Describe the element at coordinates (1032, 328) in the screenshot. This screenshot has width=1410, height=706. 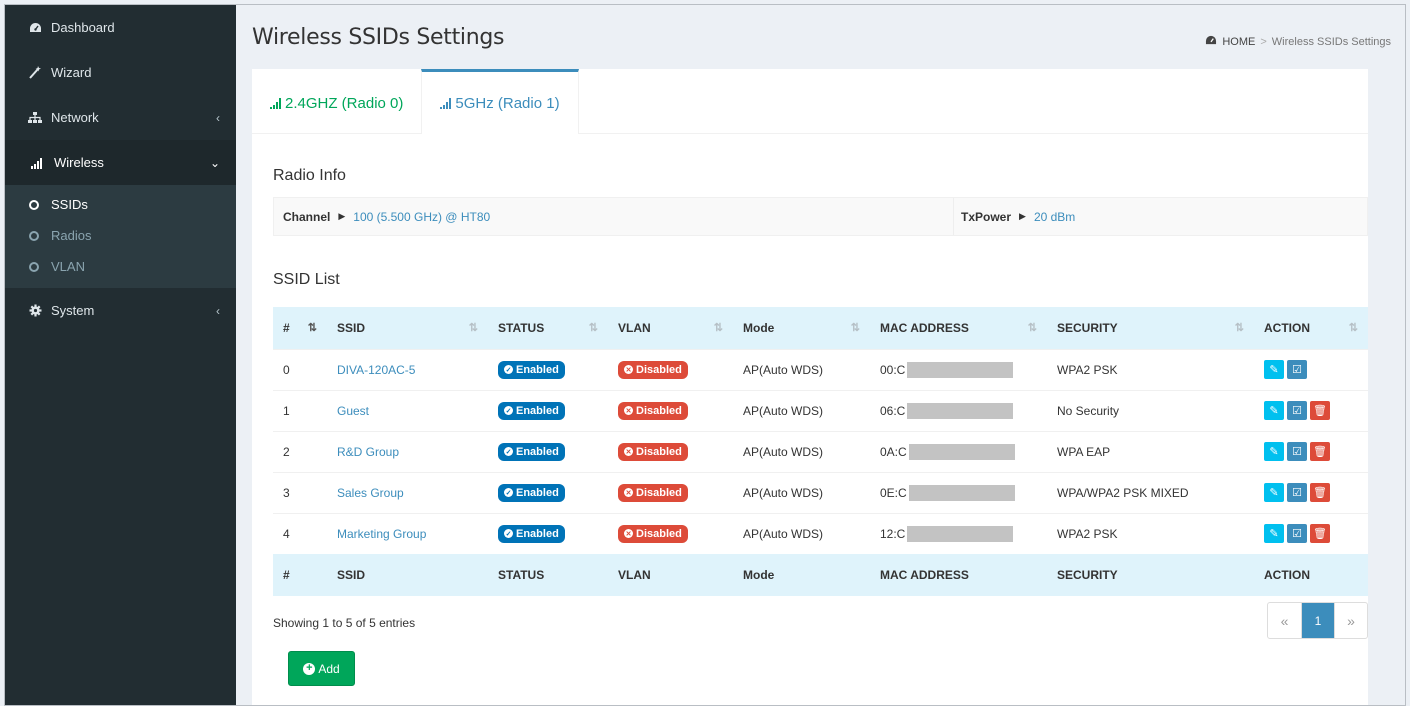
I see `sort-icon: ⇅` at that location.